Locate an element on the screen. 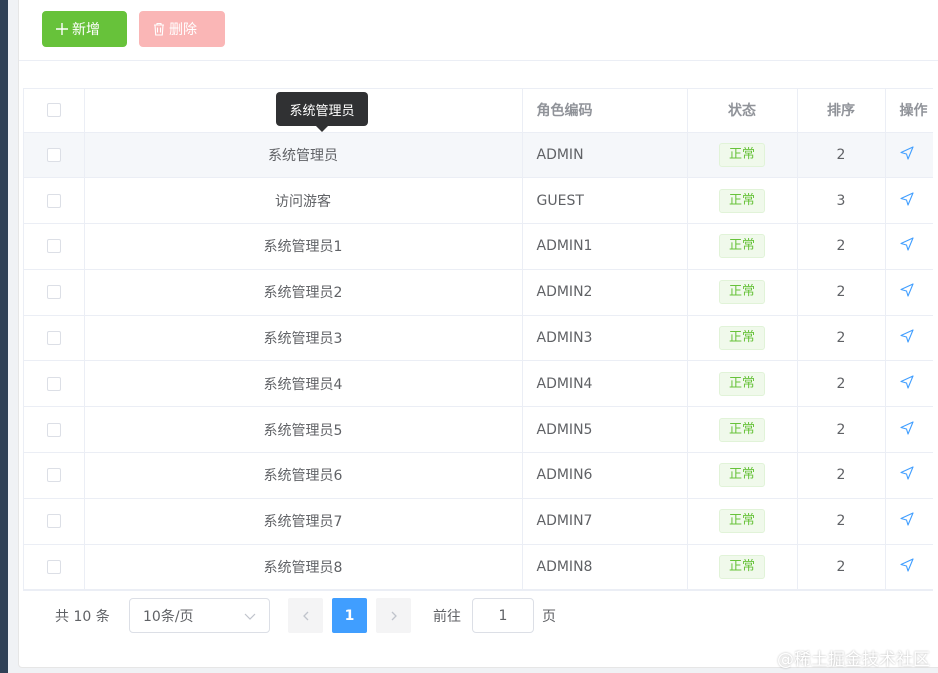 The height and width of the screenshot is (673, 938). role-code-cell: ADMIN is located at coordinates (605, 155).